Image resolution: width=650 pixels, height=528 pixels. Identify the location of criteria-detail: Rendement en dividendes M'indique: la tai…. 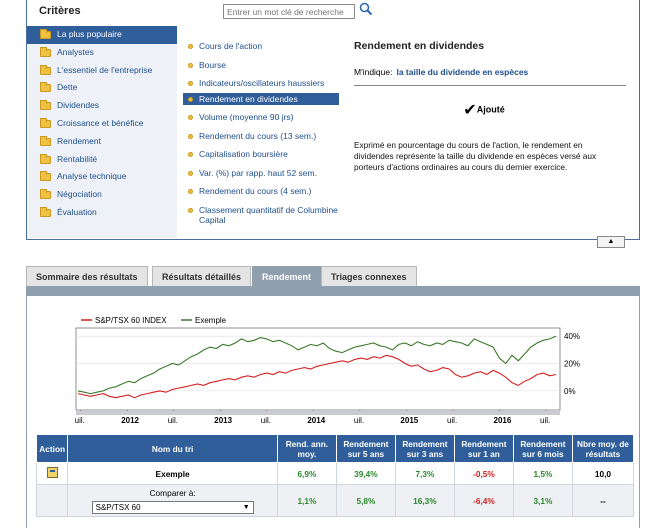
(490, 106).